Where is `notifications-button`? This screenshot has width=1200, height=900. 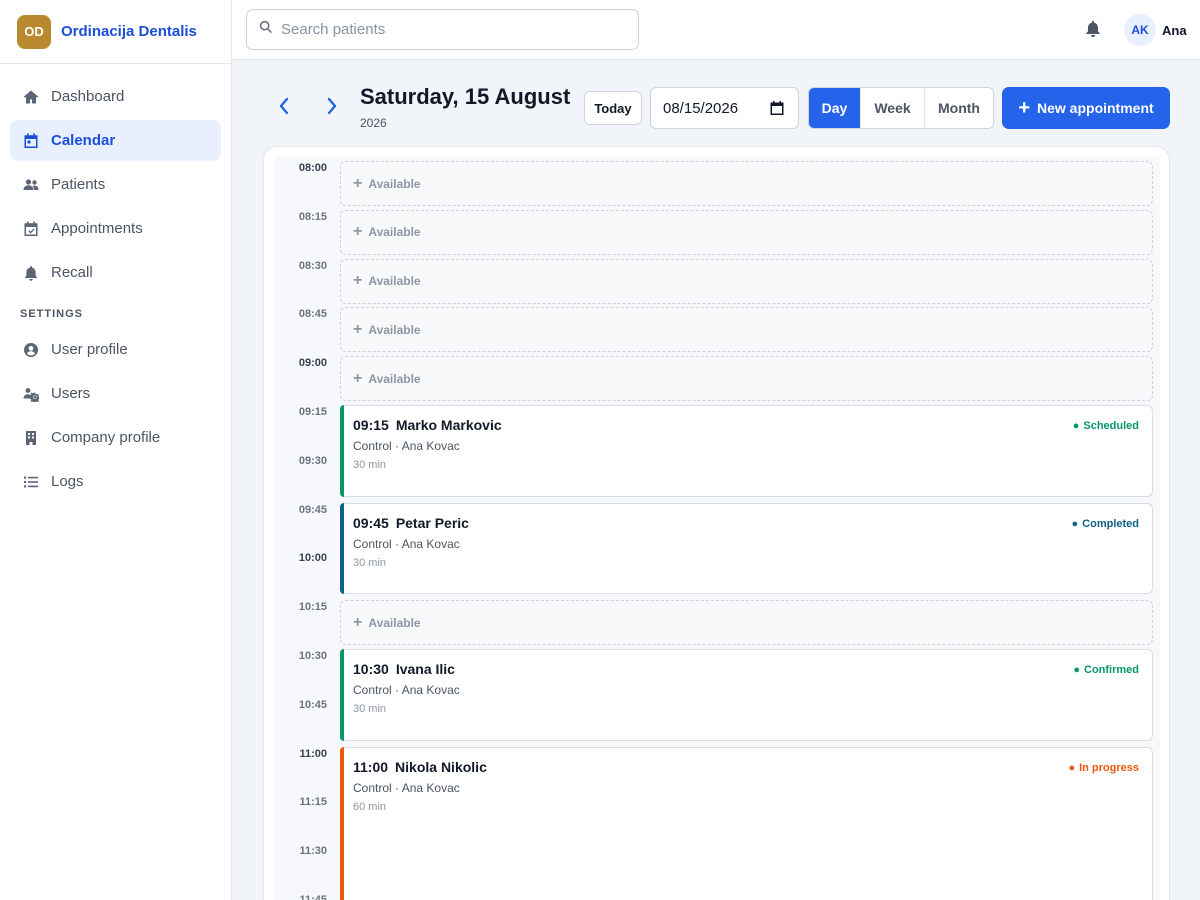
notifications-button is located at coordinates (1094, 30).